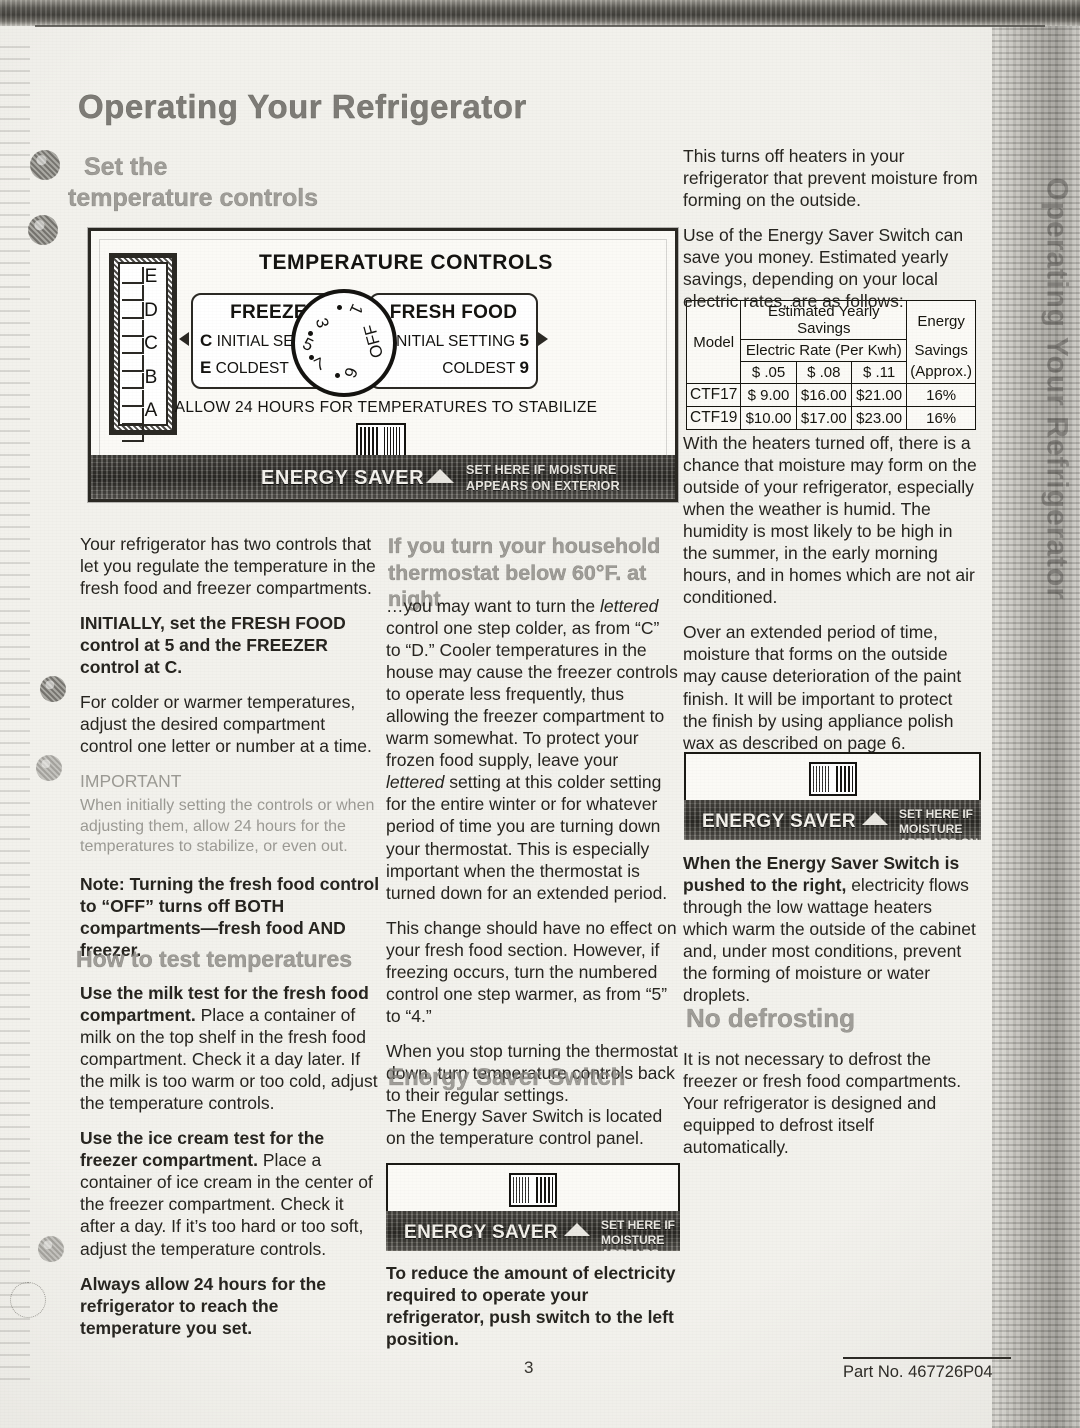 Image resolution: width=1080 pixels, height=1428 pixels. I want to click on part-number: Part No. 467726P04, so click(927, 1369).